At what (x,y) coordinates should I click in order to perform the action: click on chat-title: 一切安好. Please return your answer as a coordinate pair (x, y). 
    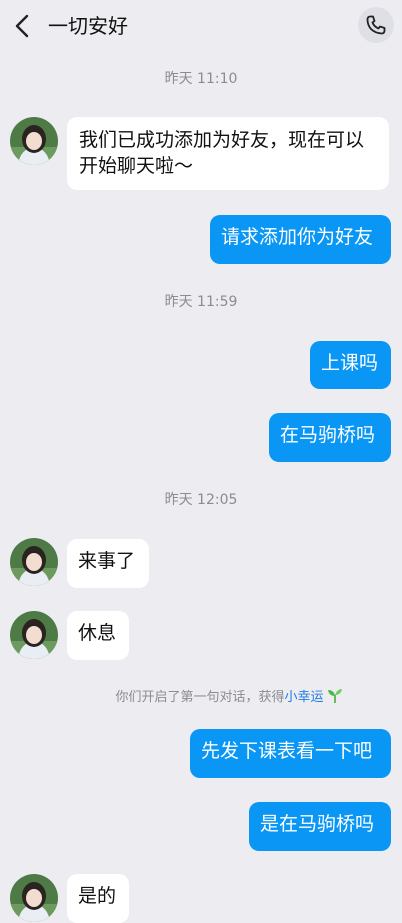
    Looking at the image, I should click on (88, 26).